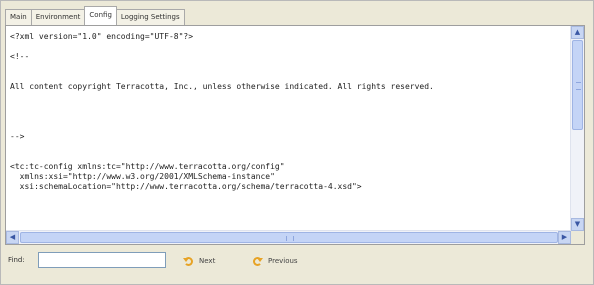 Image resolution: width=594 pixels, height=285 pixels. I want to click on scroll-down-button: ▼, so click(577, 224).